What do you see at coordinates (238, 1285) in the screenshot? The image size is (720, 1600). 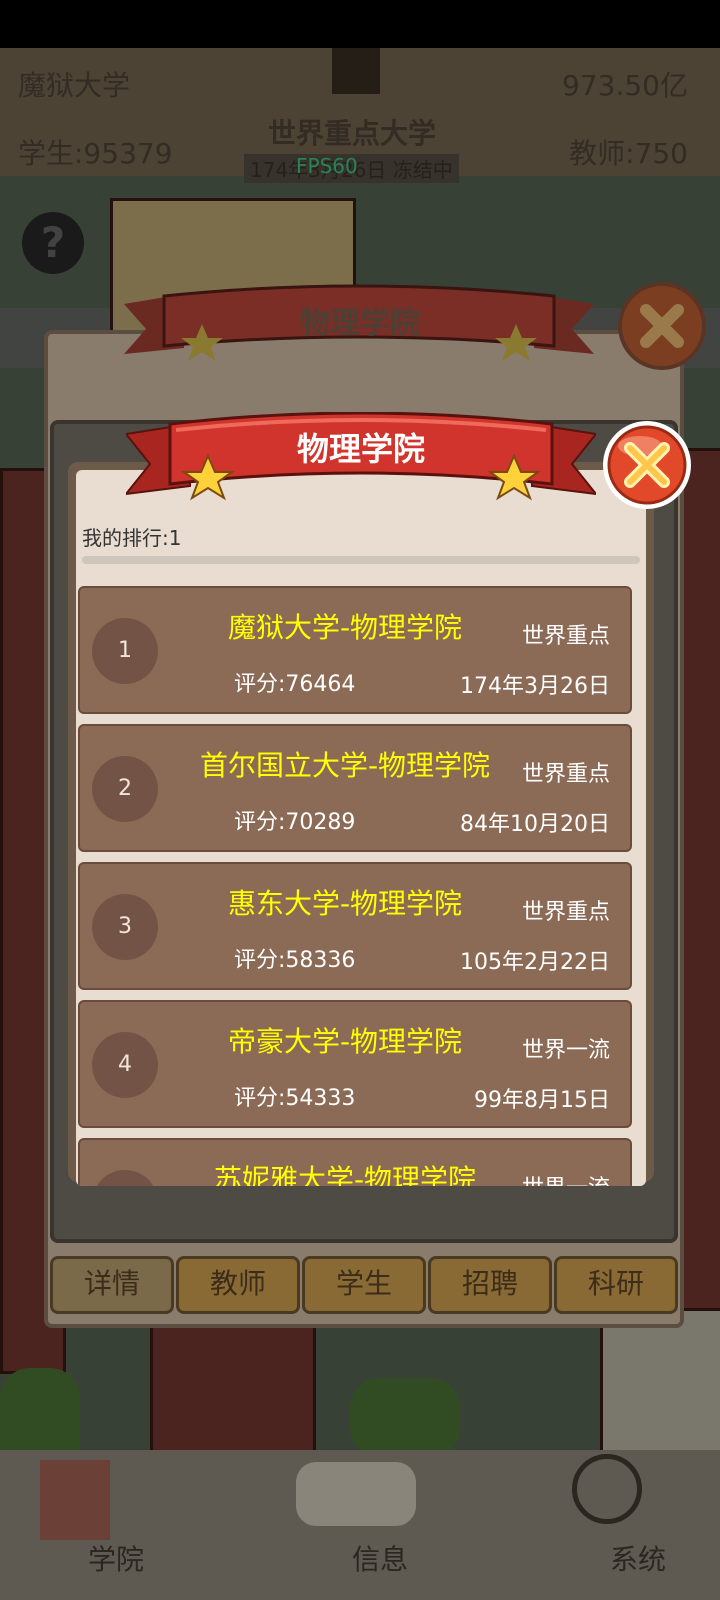 I see `tab-teachers: 教师` at bounding box center [238, 1285].